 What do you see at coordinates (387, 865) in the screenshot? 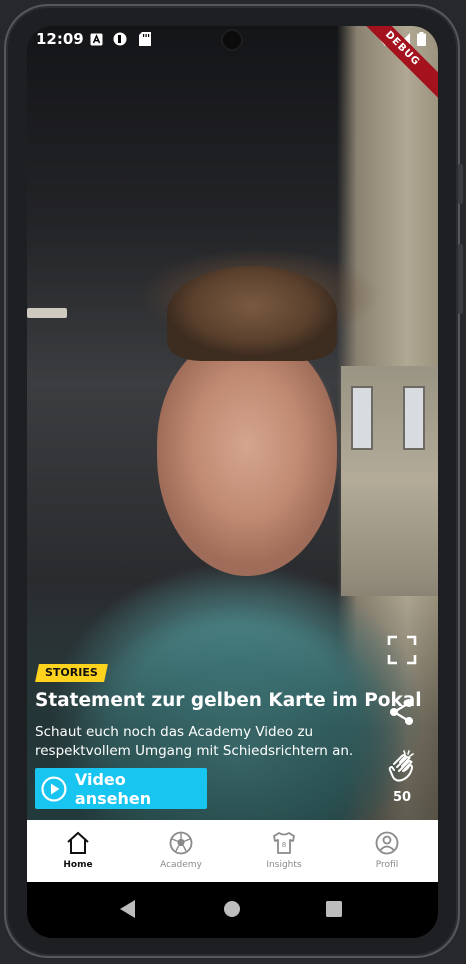
I see `nav-label-profil: Profil` at bounding box center [387, 865].